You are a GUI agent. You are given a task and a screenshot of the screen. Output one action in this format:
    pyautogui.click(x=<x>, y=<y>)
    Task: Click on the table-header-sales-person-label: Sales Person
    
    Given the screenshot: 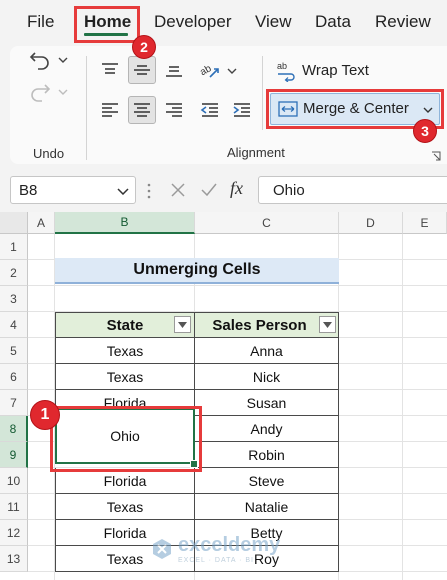 What is the action you would take?
    pyautogui.click(x=259, y=325)
    